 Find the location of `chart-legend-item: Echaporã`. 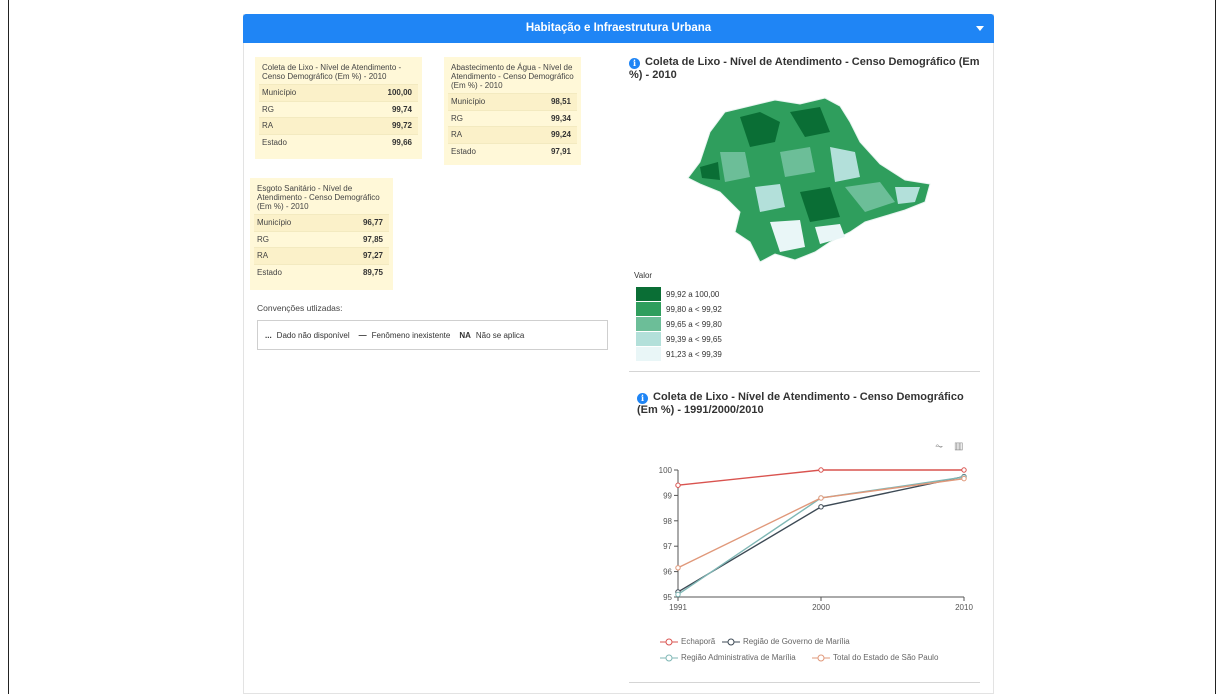

chart-legend-item: Echaporã is located at coordinates (687, 641).